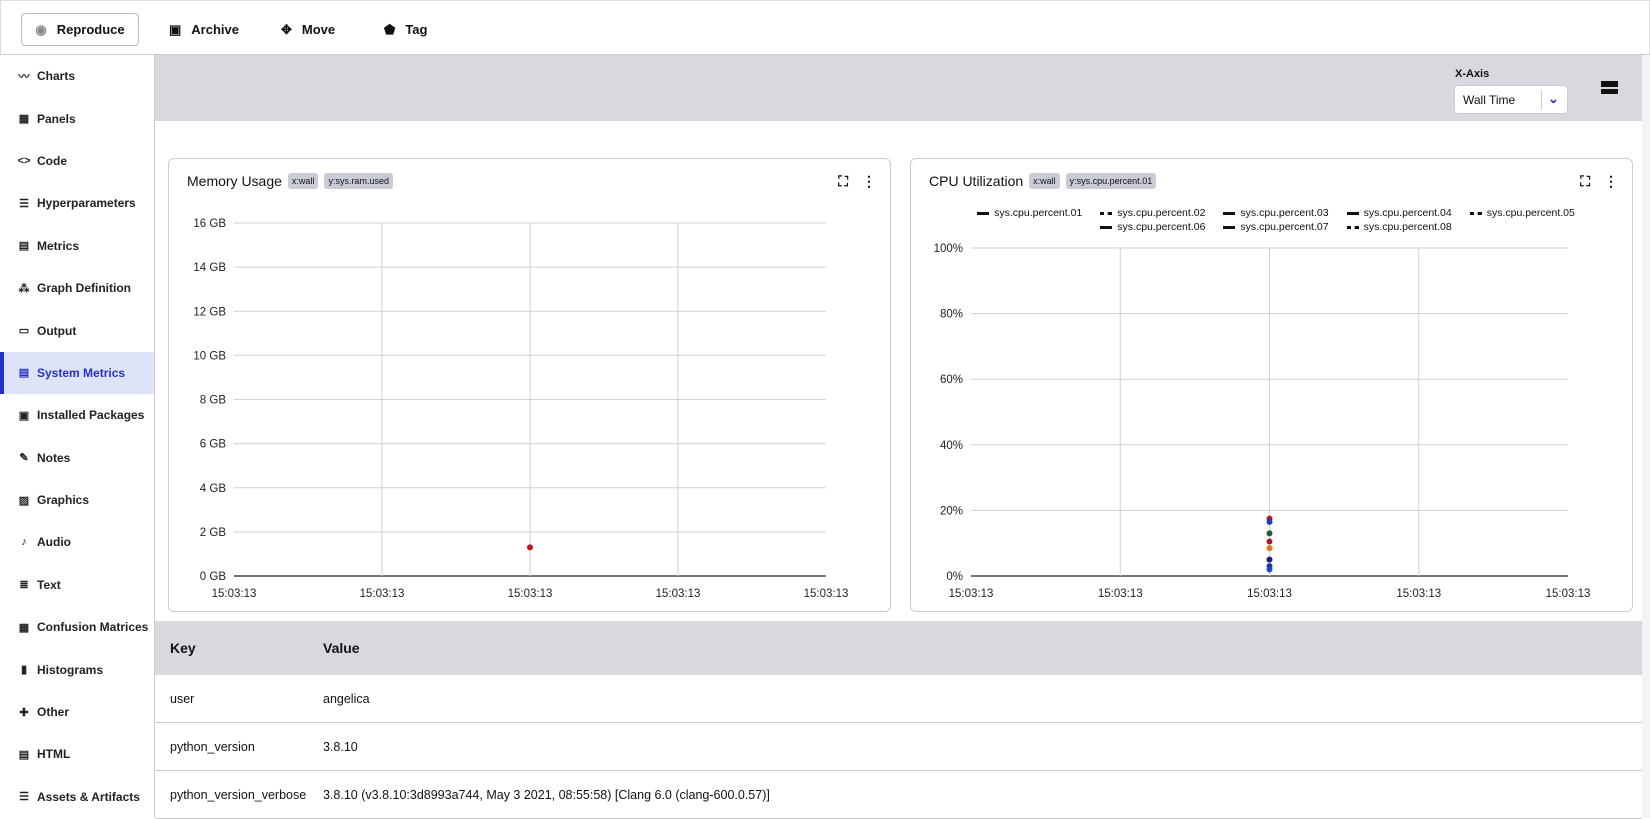  Describe the element at coordinates (1511, 99) in the screenshot. I see `xaxis-select: Wall Time ⌄` at that location.